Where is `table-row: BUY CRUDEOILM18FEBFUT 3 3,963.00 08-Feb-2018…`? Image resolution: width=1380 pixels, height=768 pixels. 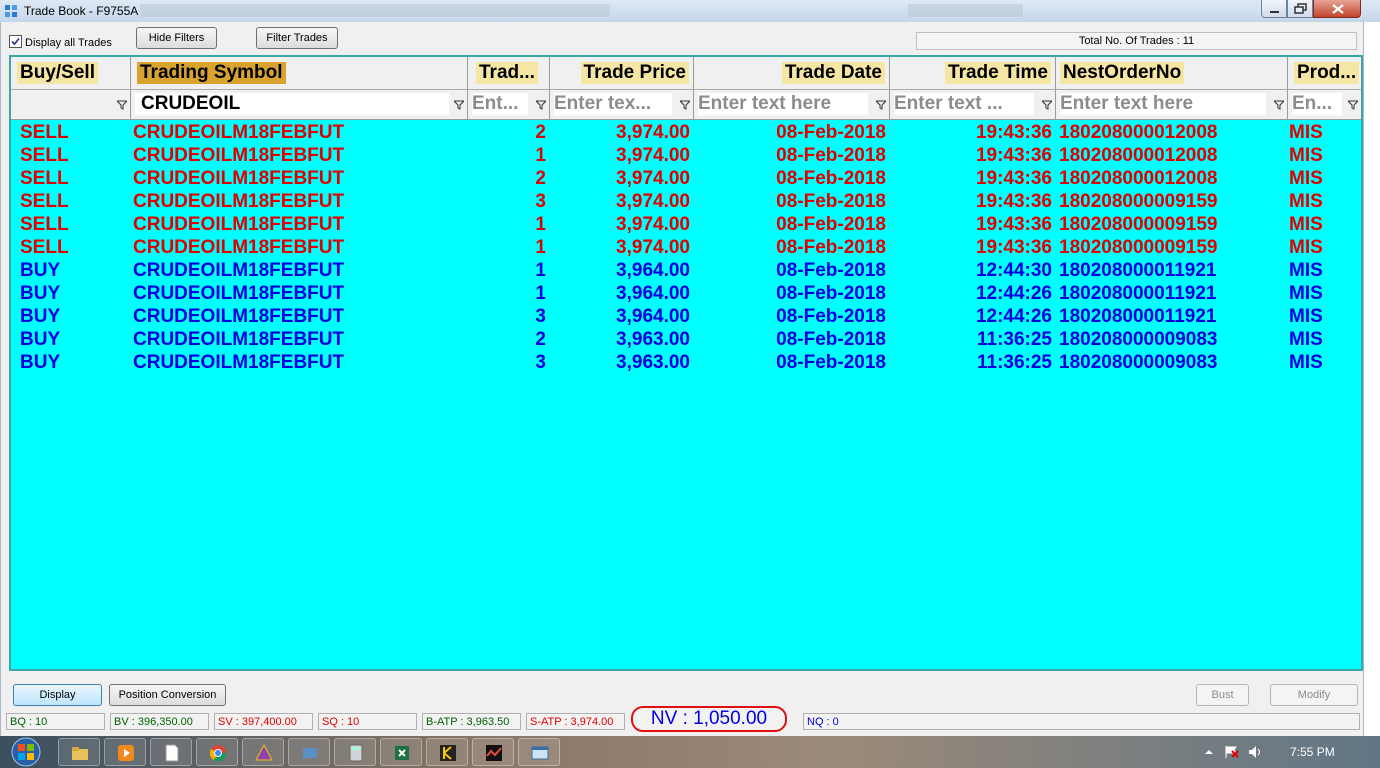
table-row: BUY CRUDEOILM18FEBFUT 3 3,963.00 08-Feb-2018… is located at coordinates (686, 362).